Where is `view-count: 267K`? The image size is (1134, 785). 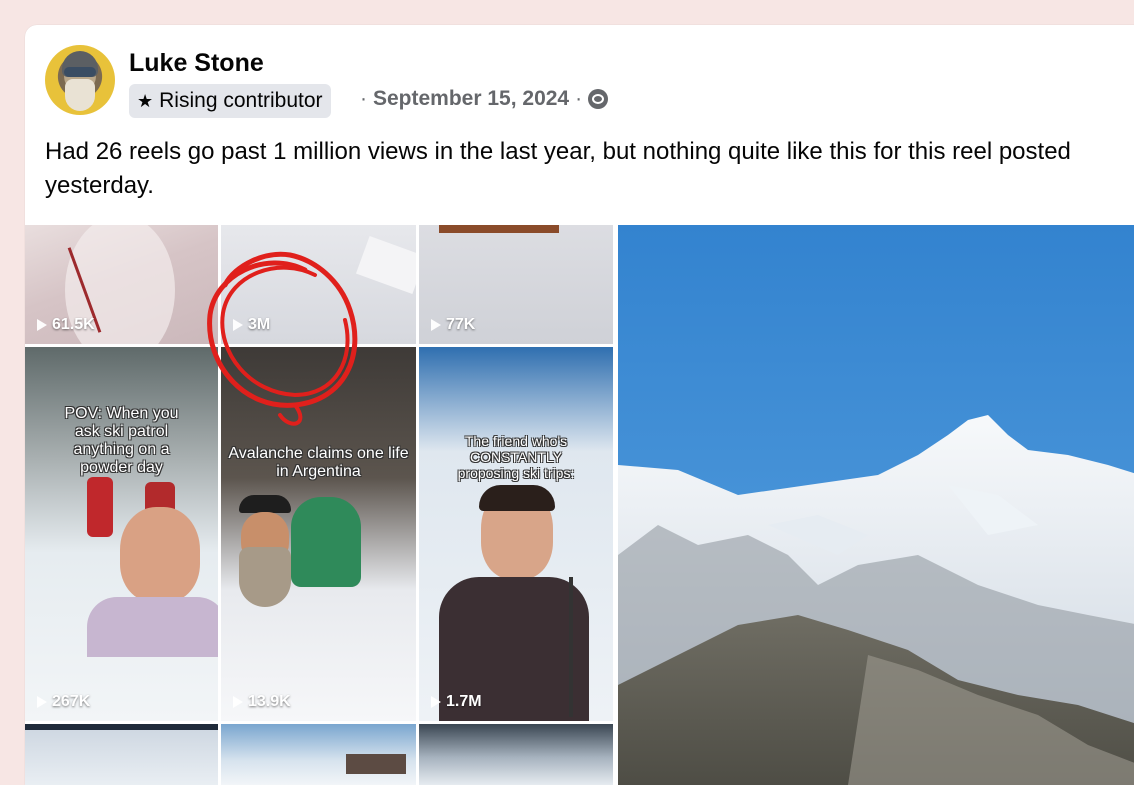 view-count: 267K is located at coordinates (63, 702).